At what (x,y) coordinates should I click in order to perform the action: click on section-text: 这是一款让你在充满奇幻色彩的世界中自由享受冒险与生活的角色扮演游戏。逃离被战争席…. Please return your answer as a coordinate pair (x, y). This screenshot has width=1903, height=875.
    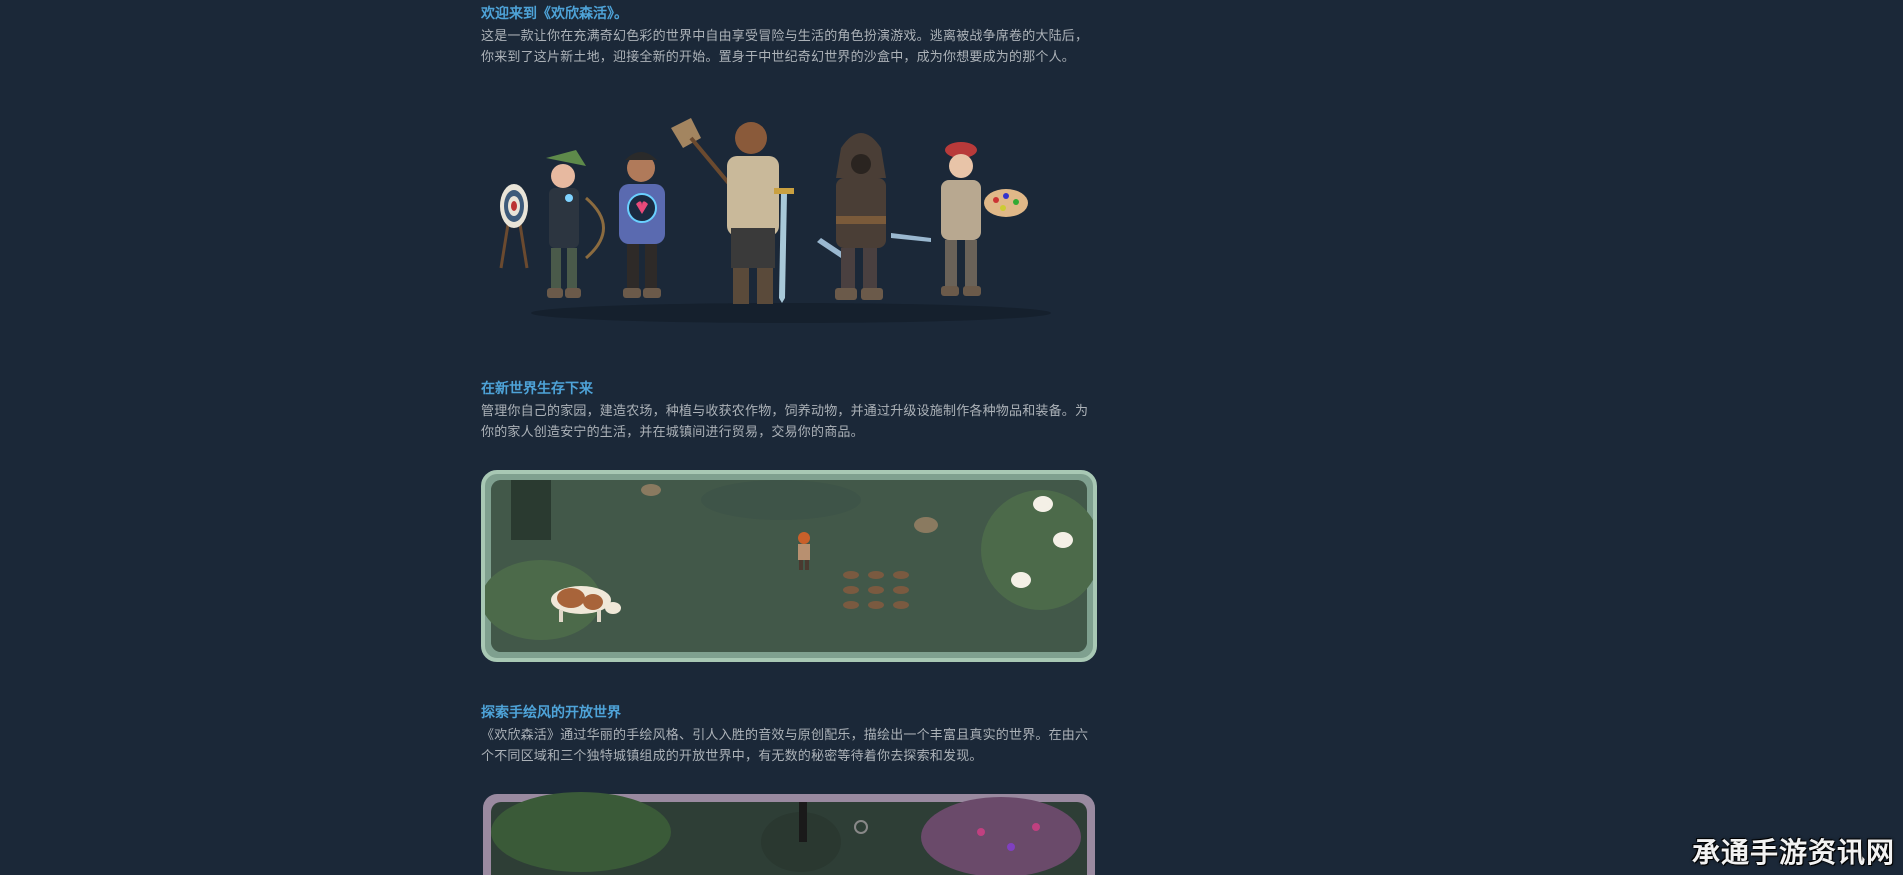
    Looking at the image, I should click on (785, 47).